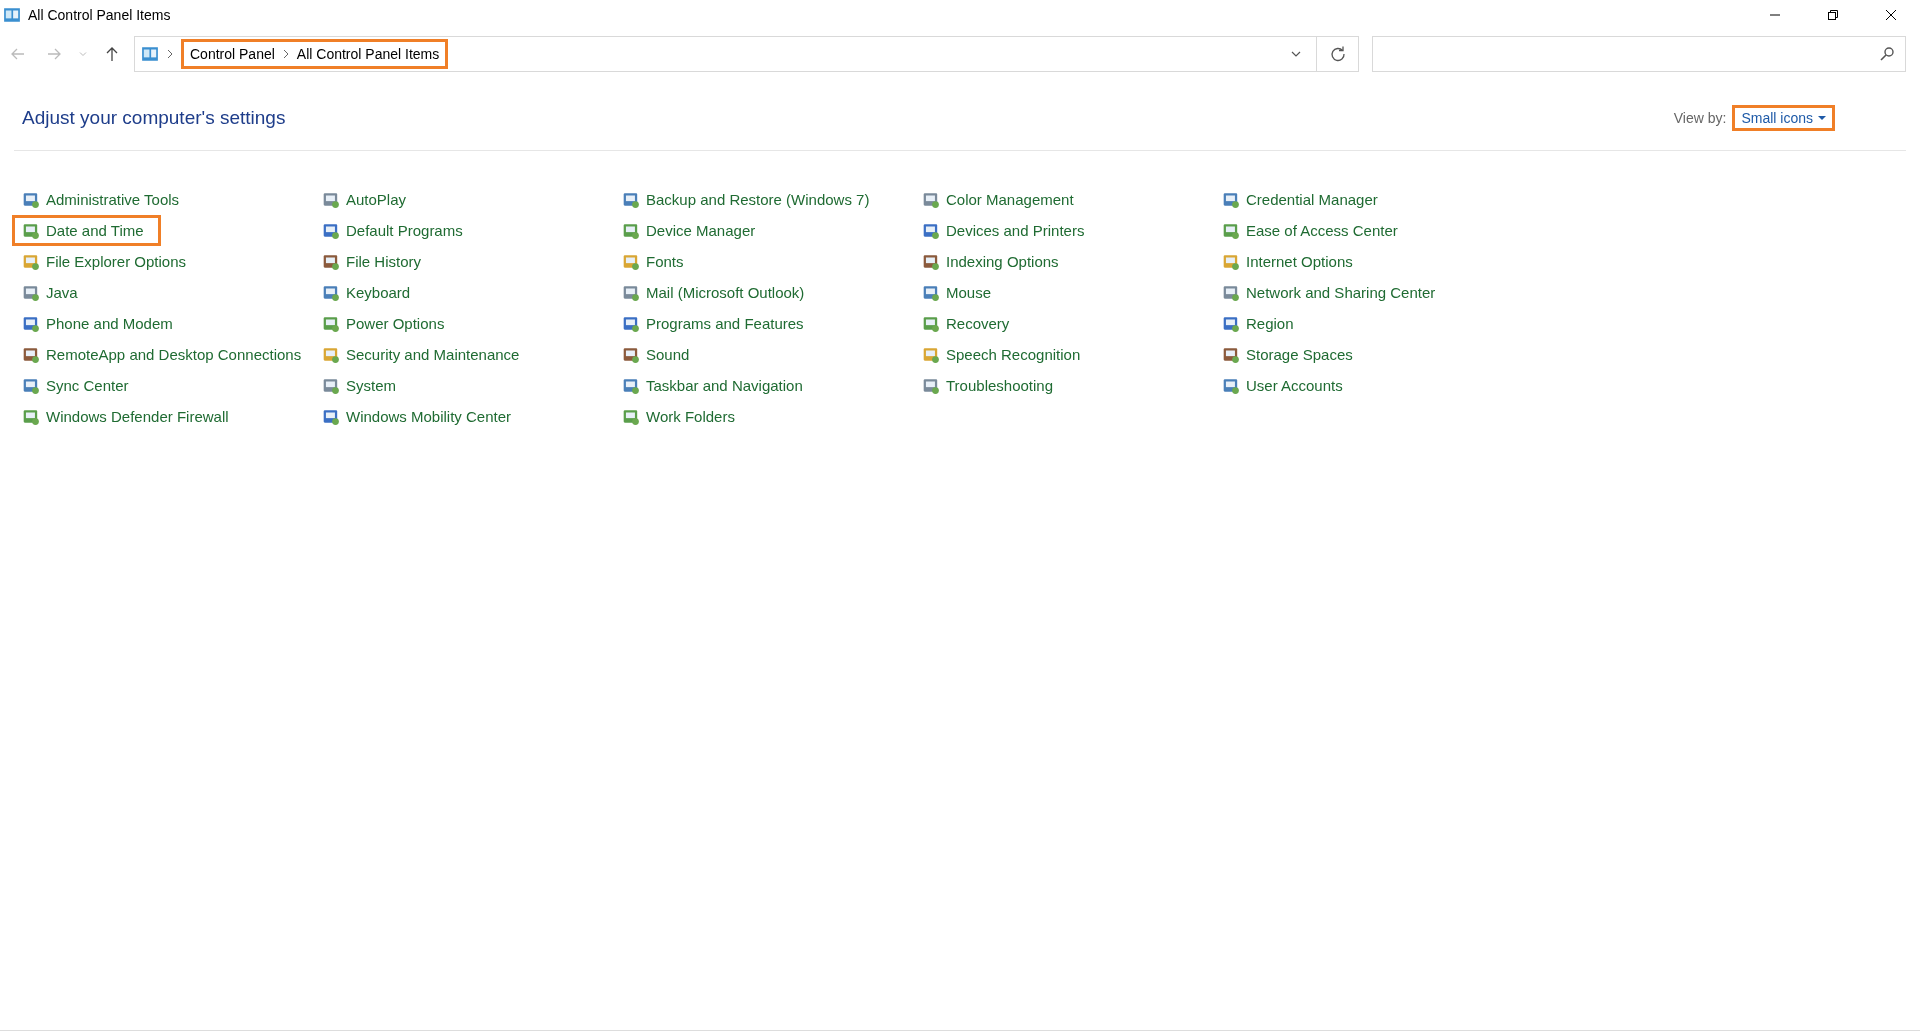 The image size is (1920, 1031). What do you see at coordinates (1303, 199) in the screenshot?
I see `control-panel-link: Credential Manager` at bounding box center [1303, 199].